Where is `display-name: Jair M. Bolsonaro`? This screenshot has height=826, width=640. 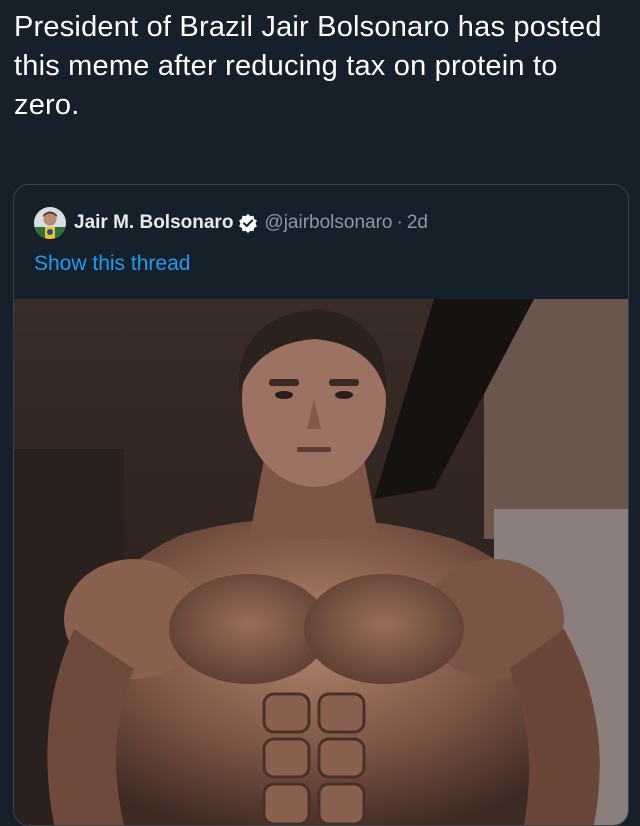
display-name: Jair M. Bolsonaro is located at coordinates (153, 223).